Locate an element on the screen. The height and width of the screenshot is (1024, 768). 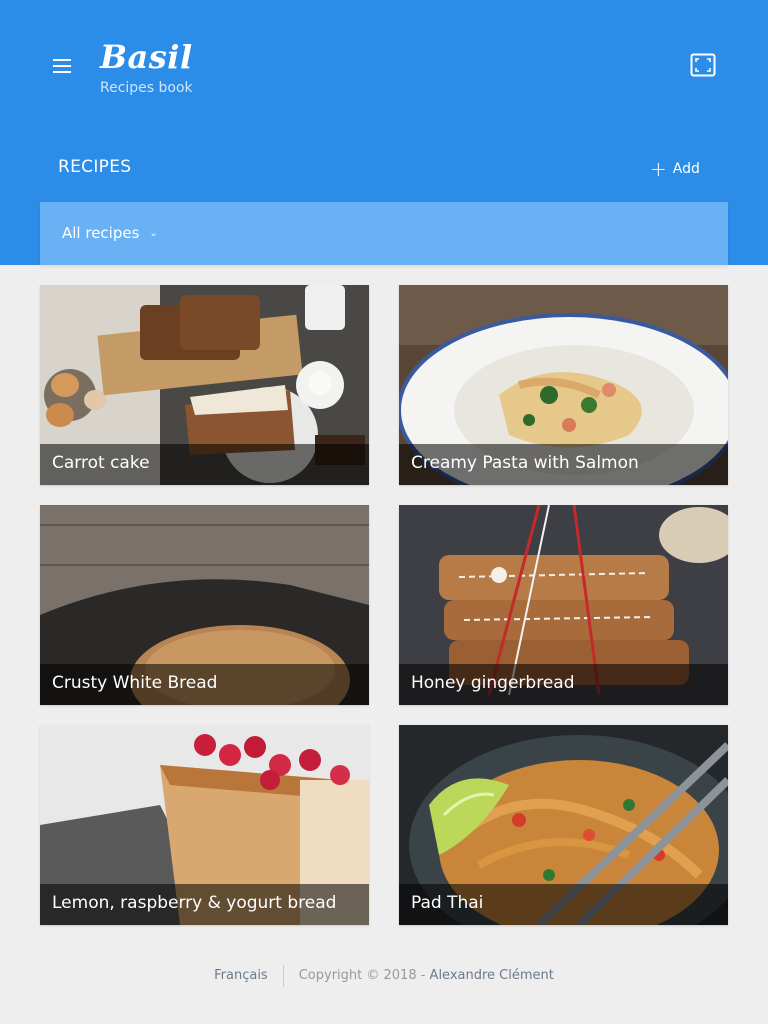
copyright: Copyright © 2018 - Alexandre Clément is located at coordinates (419, 976).